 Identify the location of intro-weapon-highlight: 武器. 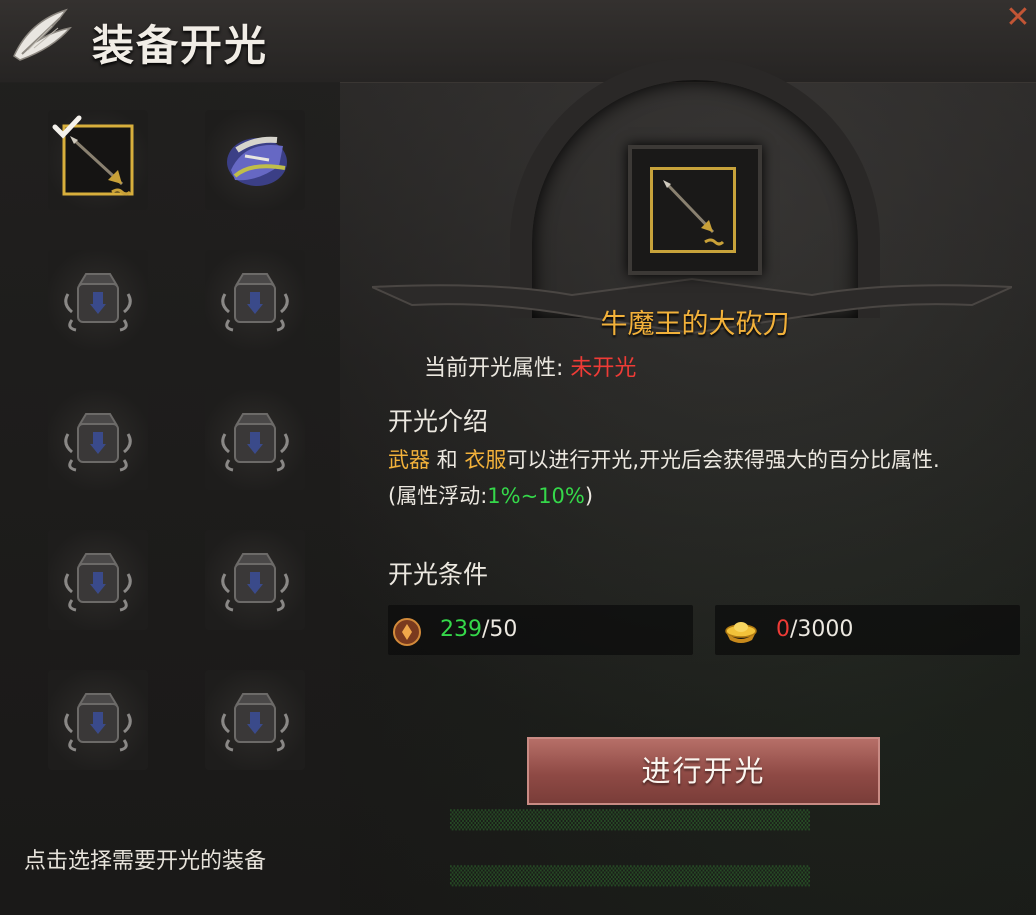
(409, 460).